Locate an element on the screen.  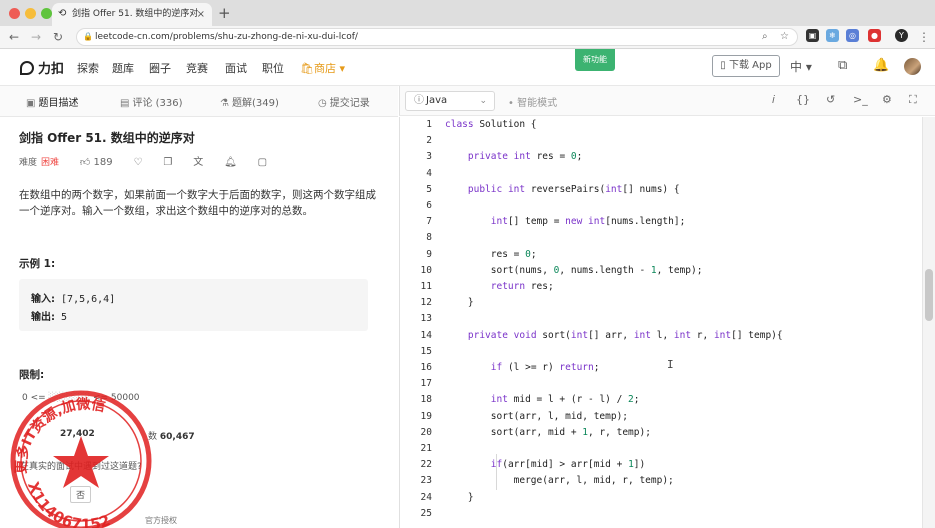
code-line: sort(nums, 0, nums.length - 1, temp); is located at coordinates (574, 270).